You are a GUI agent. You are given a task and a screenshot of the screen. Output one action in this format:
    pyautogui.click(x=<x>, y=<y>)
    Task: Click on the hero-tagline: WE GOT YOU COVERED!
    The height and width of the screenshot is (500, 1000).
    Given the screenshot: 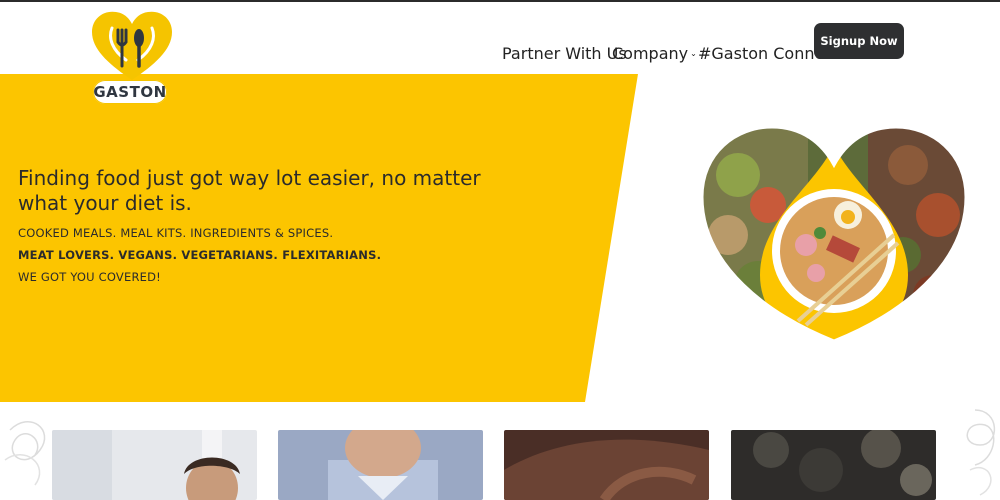 What is the action you would take?
    pyautogui.click(x=89, y=277)
    